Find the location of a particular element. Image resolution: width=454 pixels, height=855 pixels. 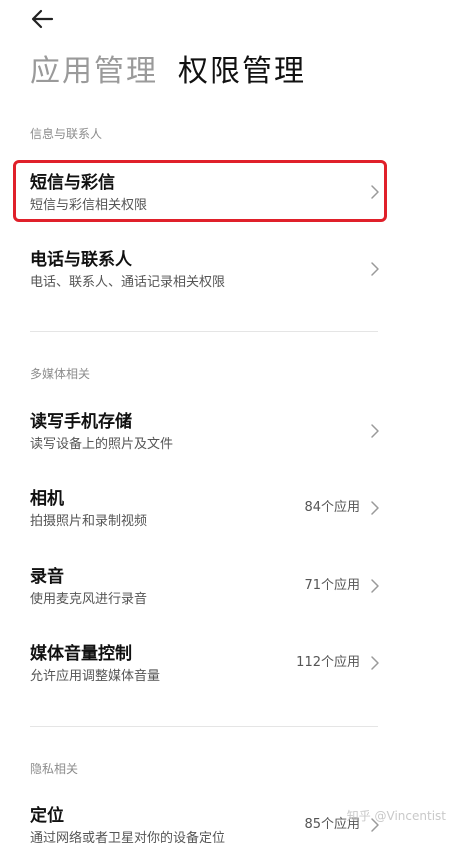

list-item-storage: 读写手机存储 读写设备上的照片及文件 is located at coordinates (205, 436).